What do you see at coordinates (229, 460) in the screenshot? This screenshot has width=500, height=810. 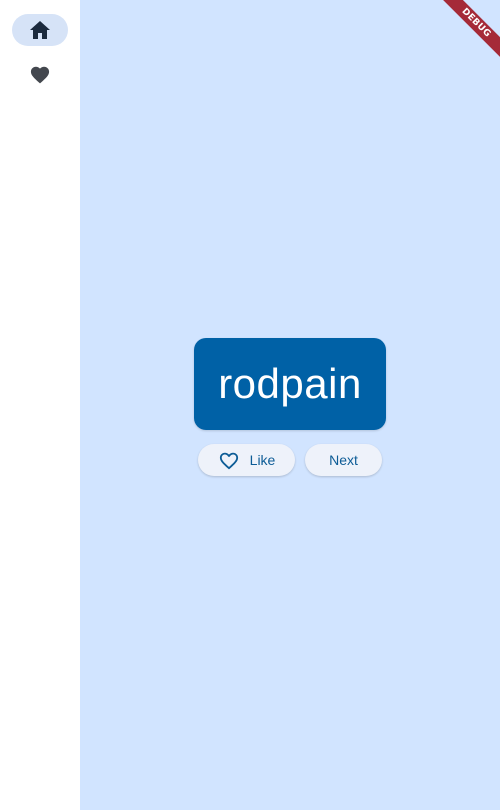 I see `heart-outline-icon` at bounding box center [229, 460].